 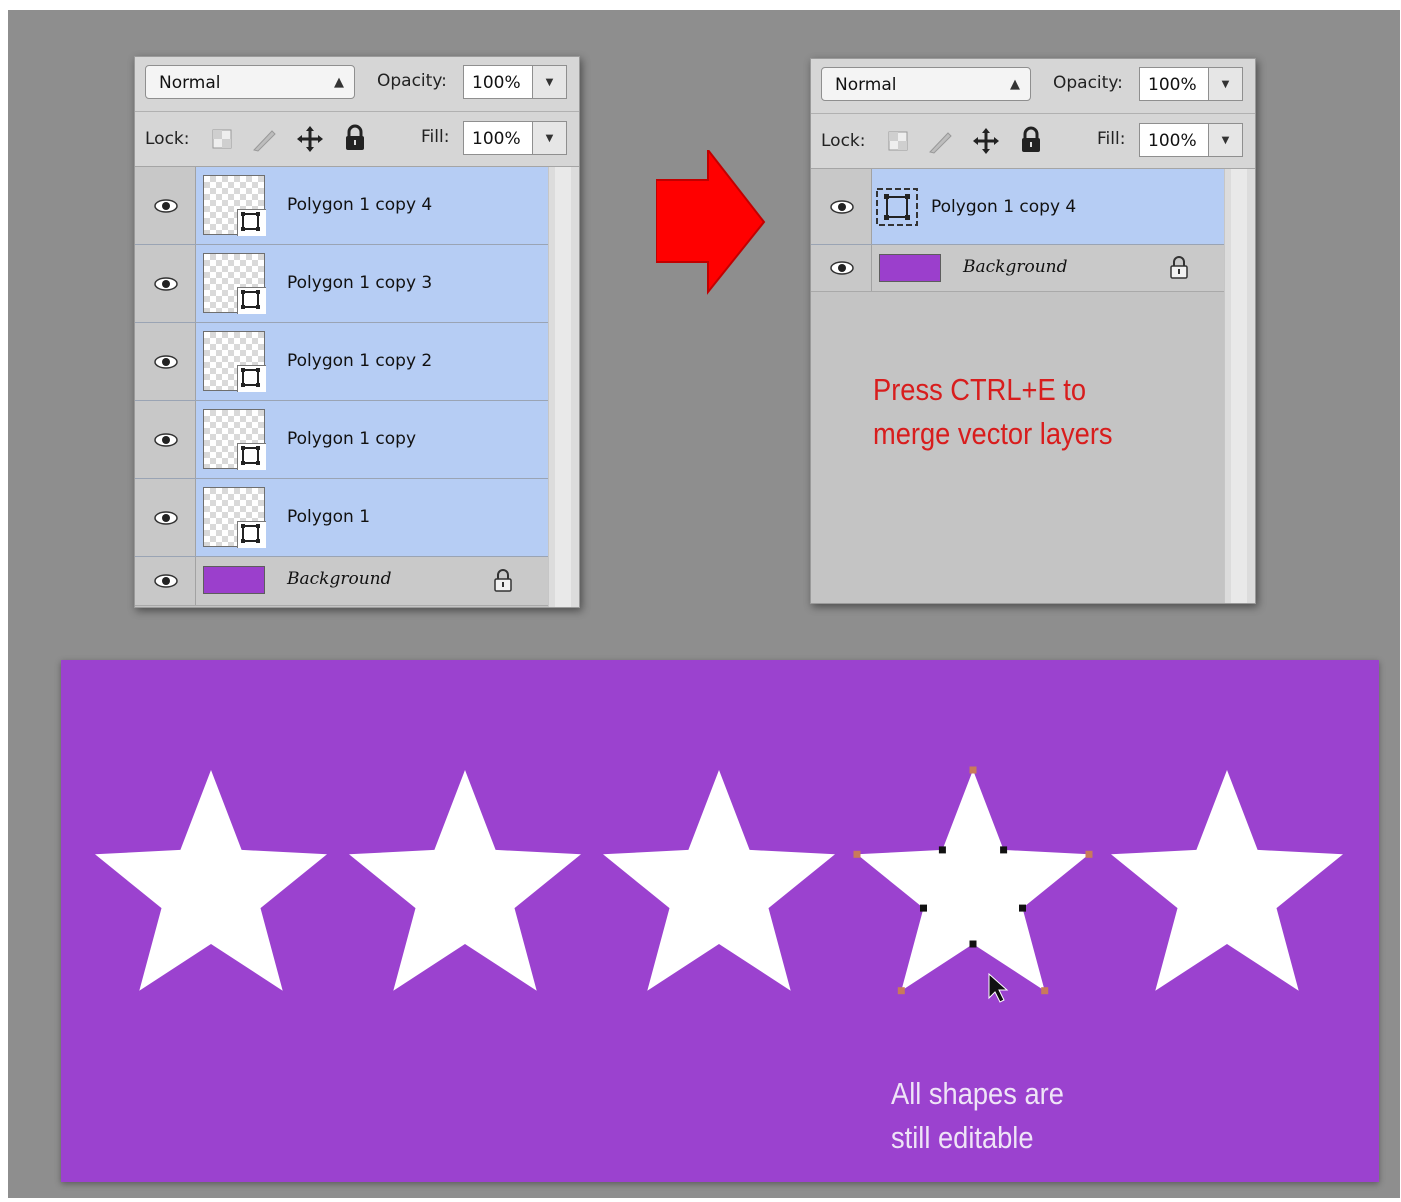 I want to click on note-line: merge vector layers, so click(x=993, y=433).